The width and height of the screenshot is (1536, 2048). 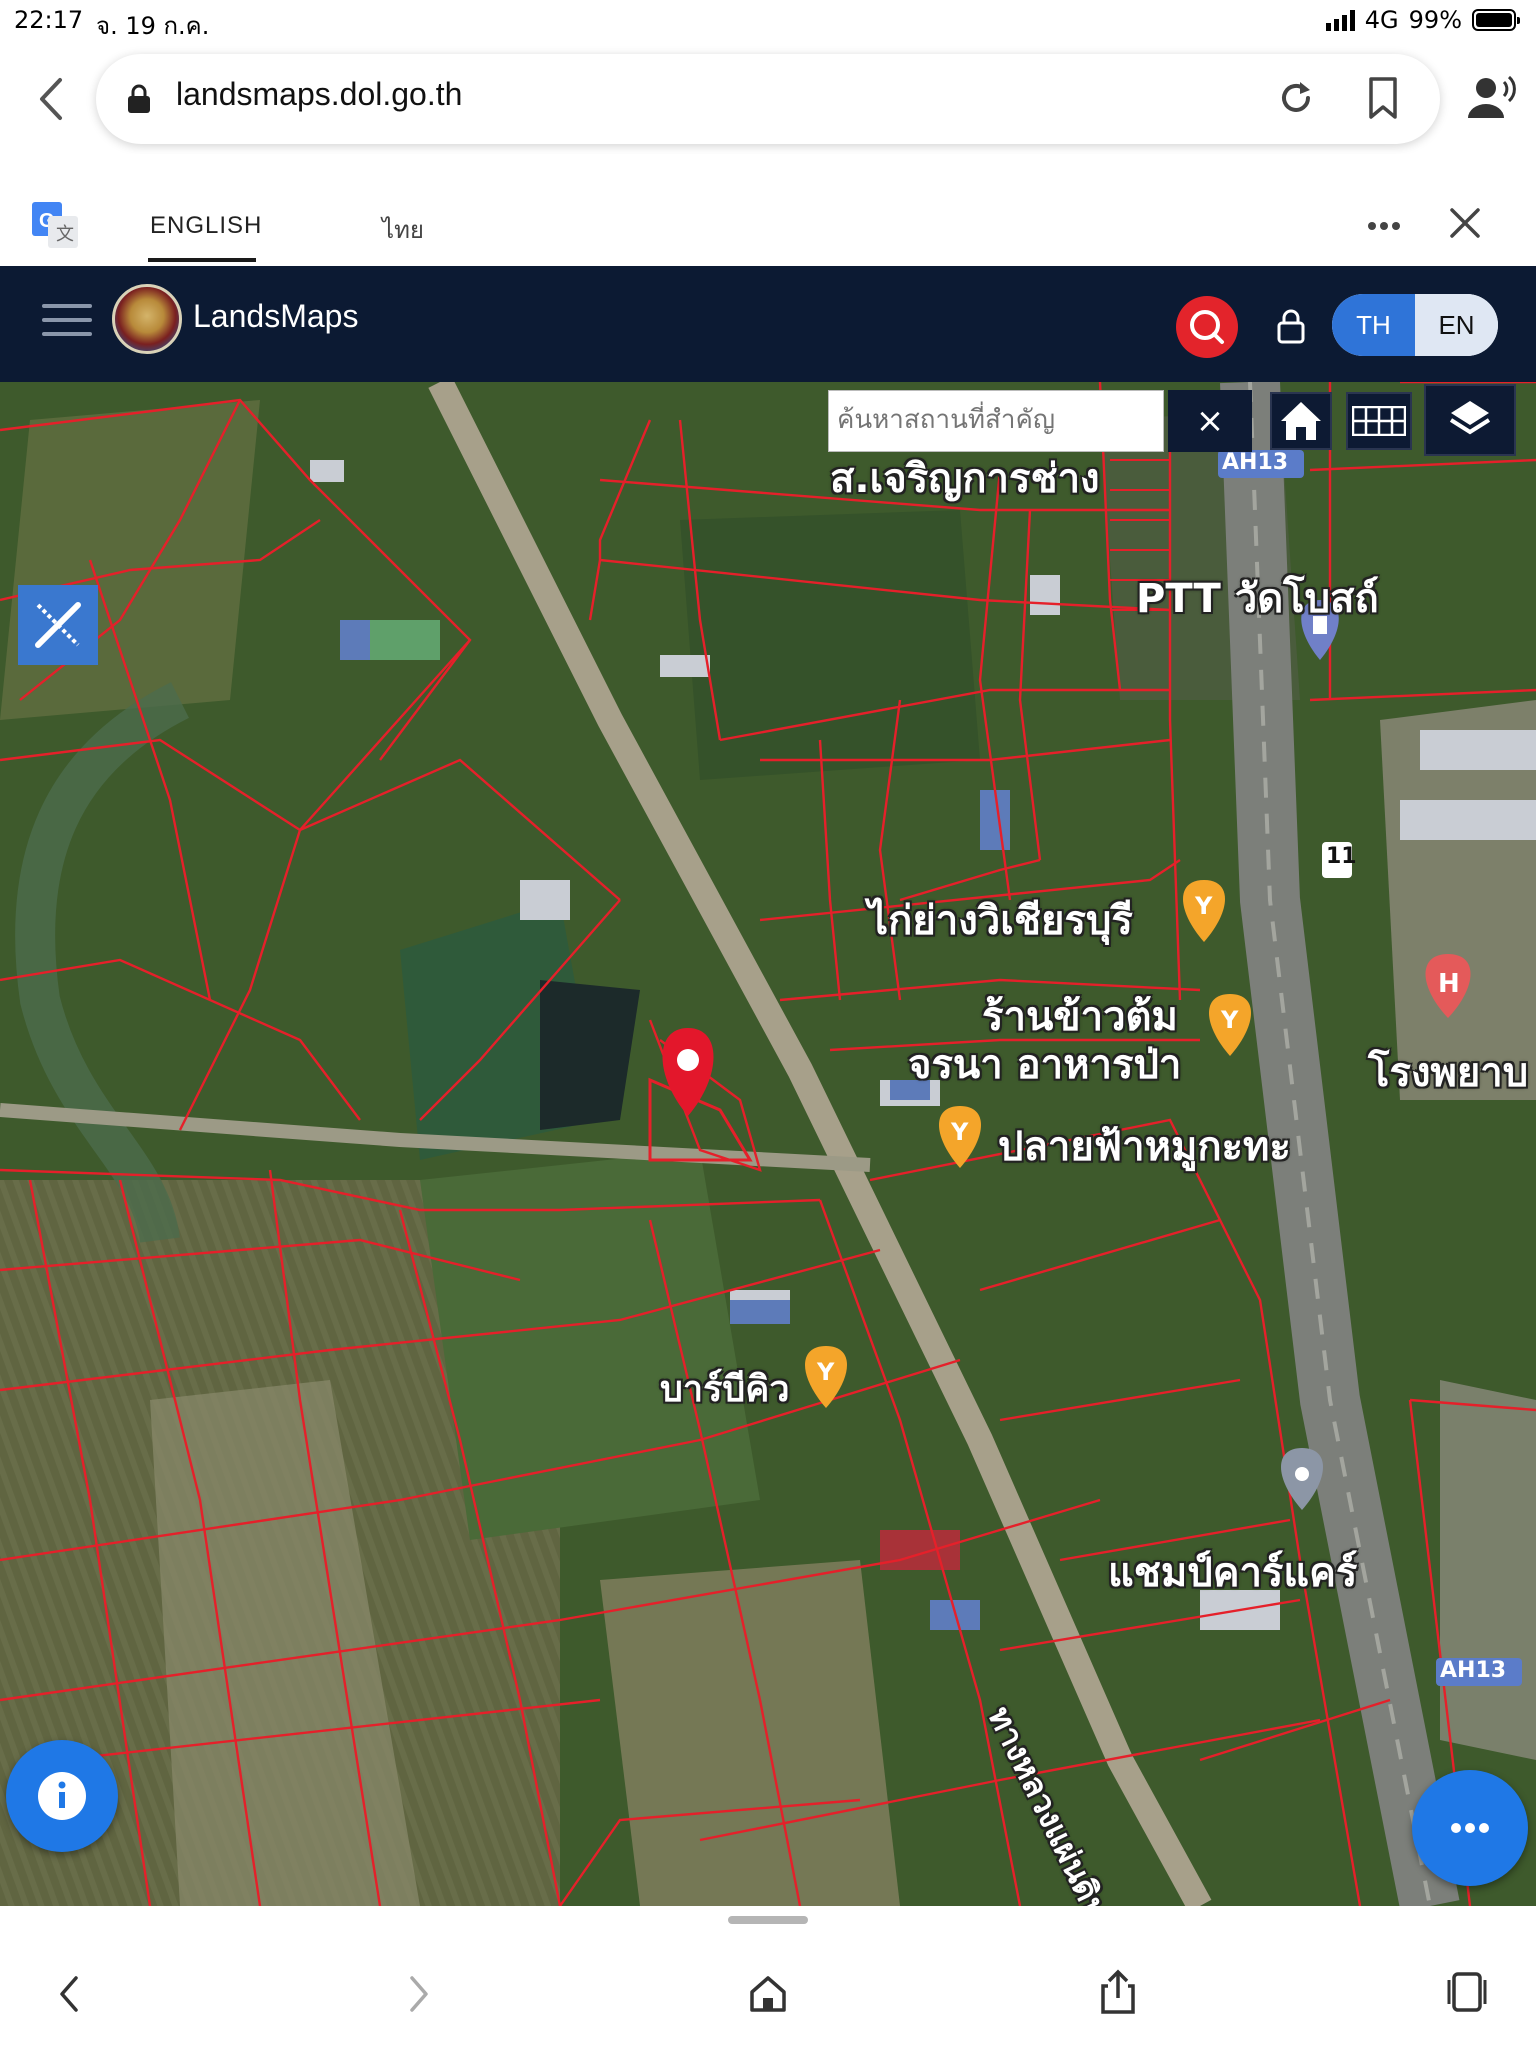 What do you see at coordinates (1435, 20) in the screenshot?
I see `battery-percent: 99%` at bounding box center [1435, 20].